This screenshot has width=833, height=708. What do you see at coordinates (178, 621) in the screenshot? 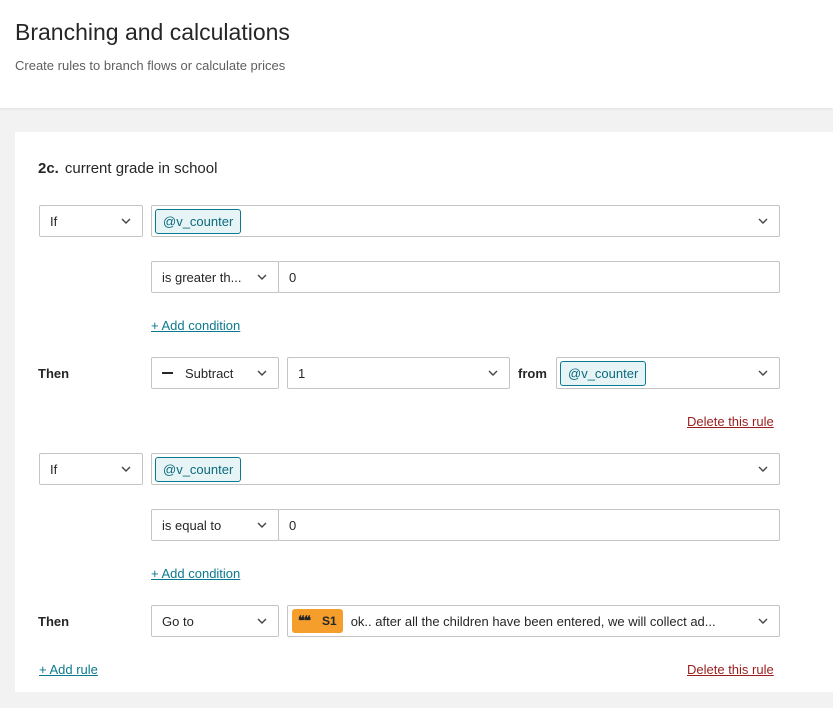
I see `action-value: Go to` at bounding box center [178, 621].